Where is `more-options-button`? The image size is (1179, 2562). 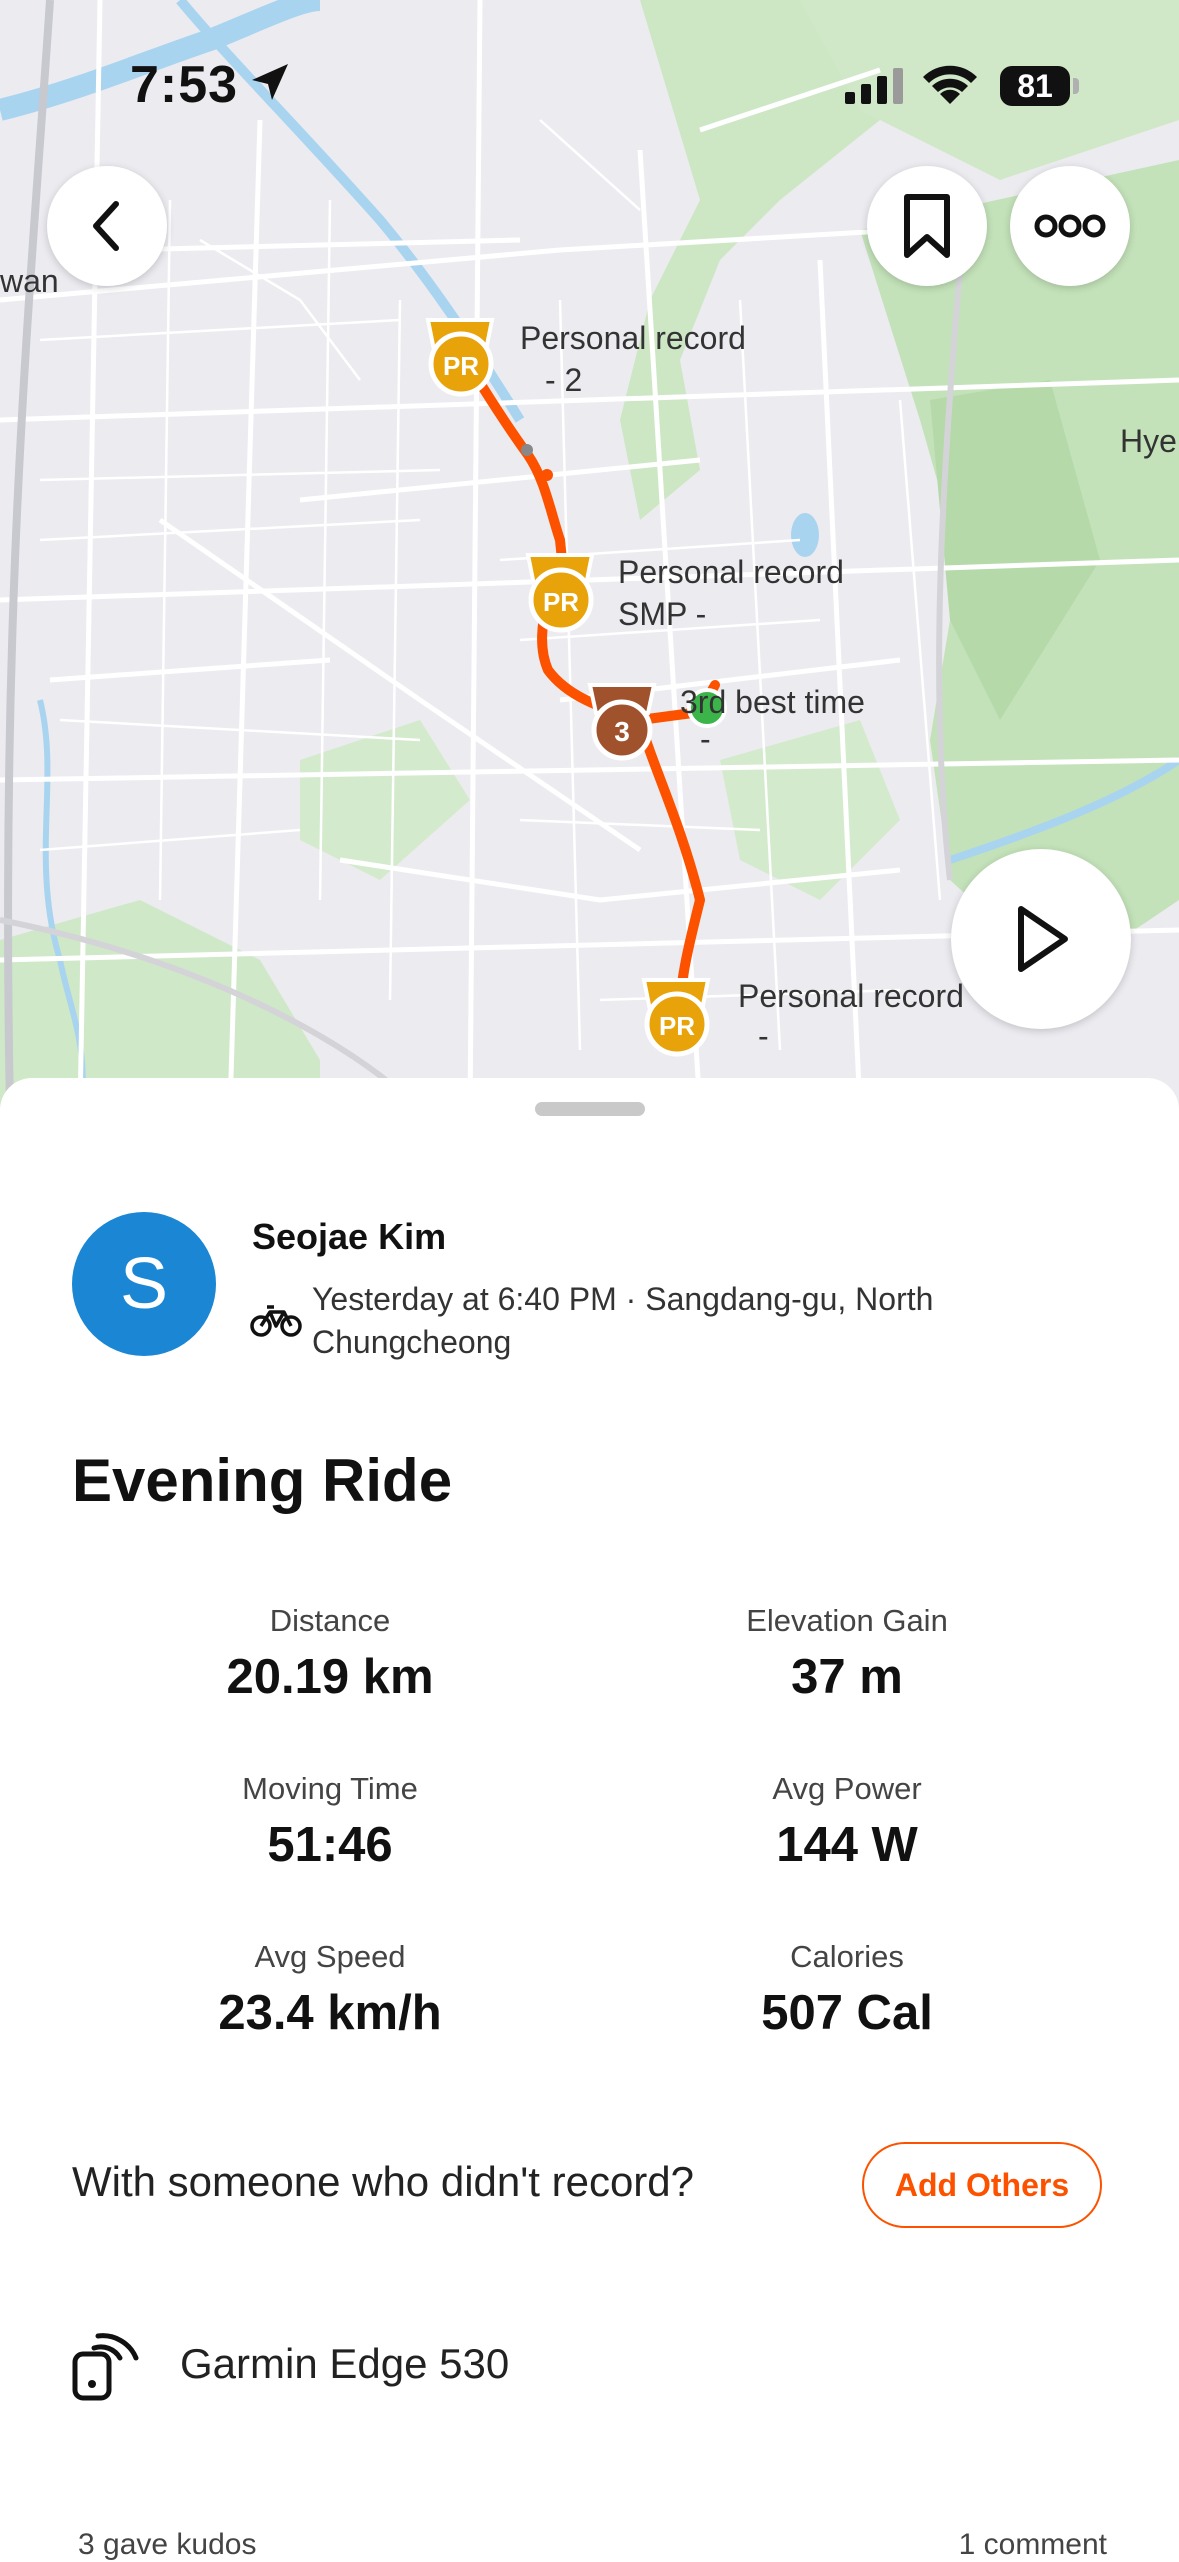 more-options-button is located at coordinates (1070, 226).